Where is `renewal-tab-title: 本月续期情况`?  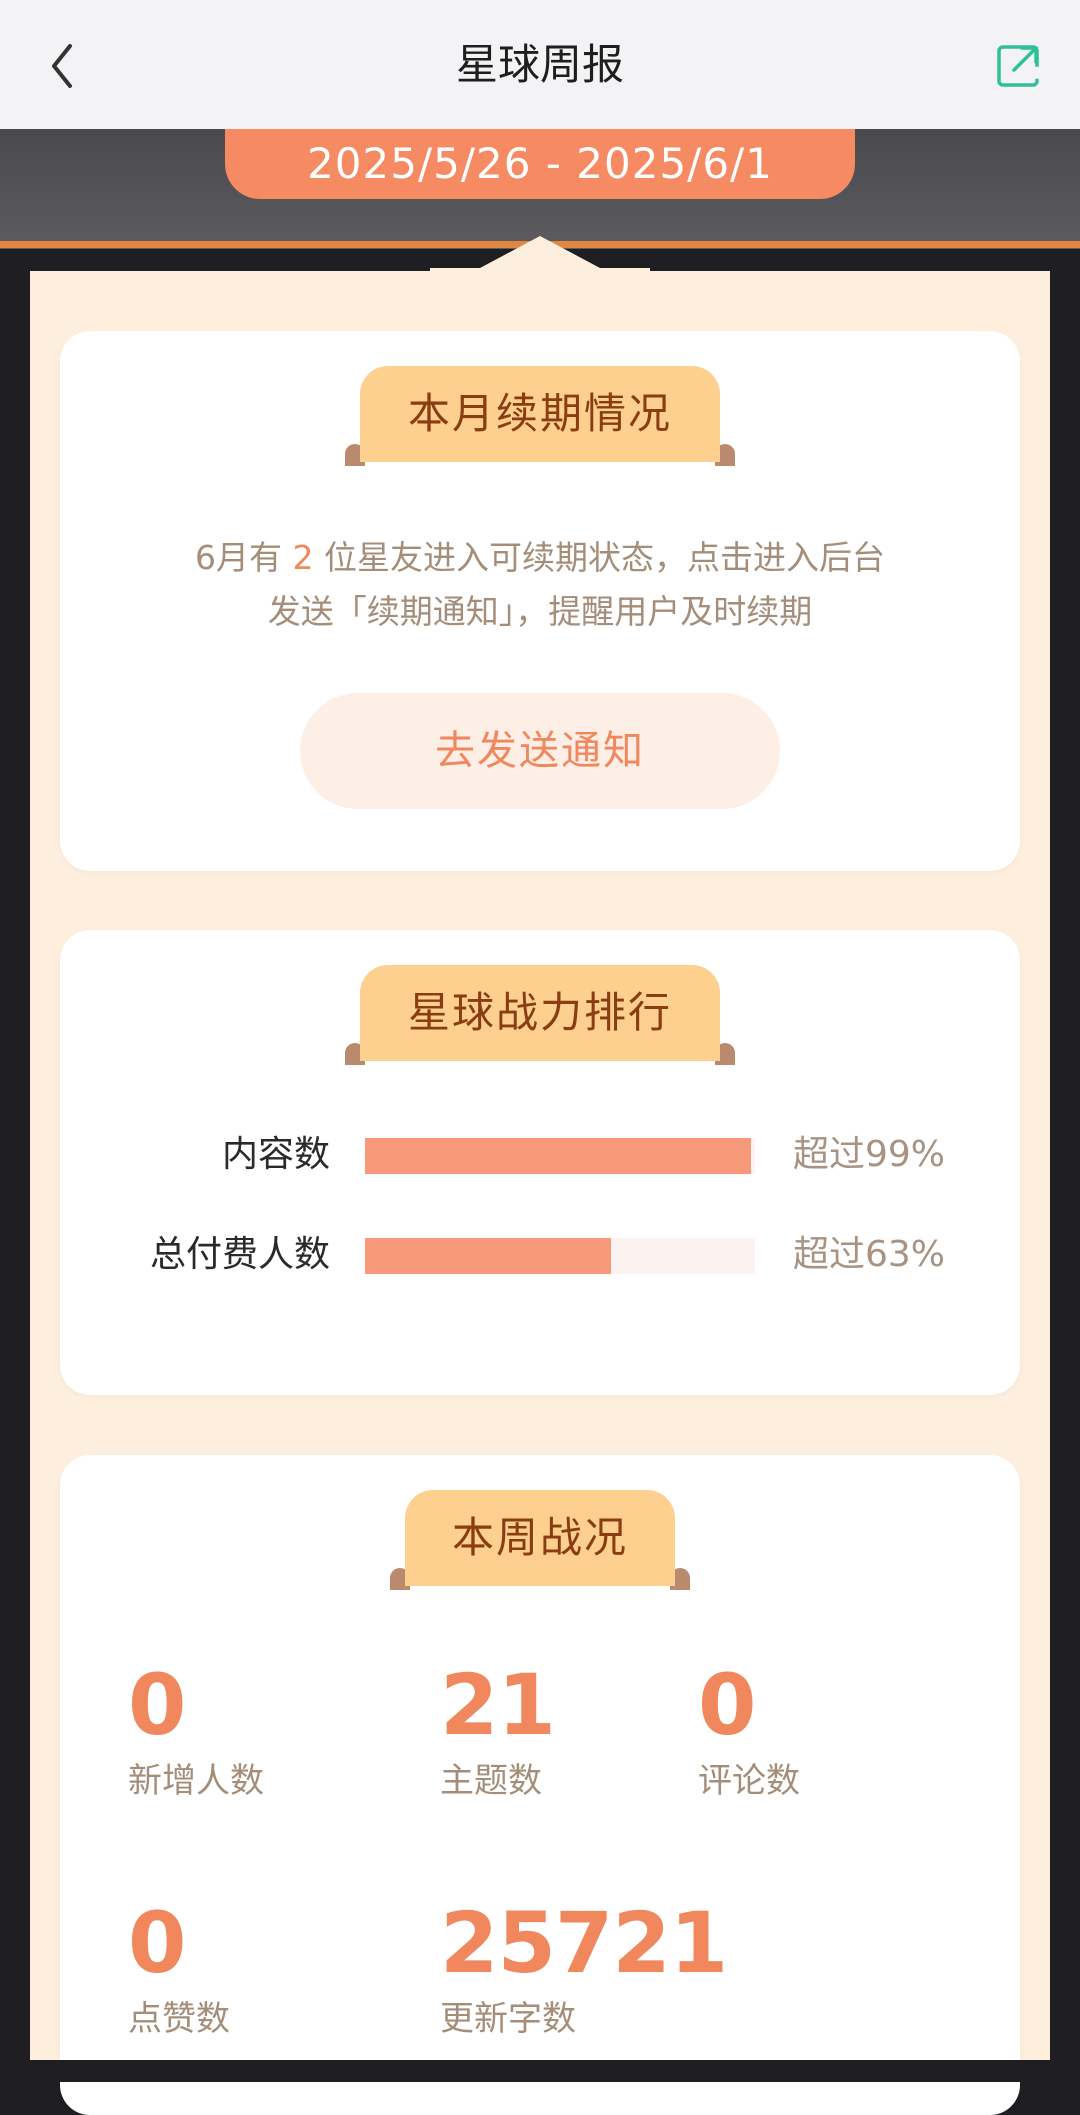
renewal-tab-title: 本月续期情况 is located at coordinates (540, 414).